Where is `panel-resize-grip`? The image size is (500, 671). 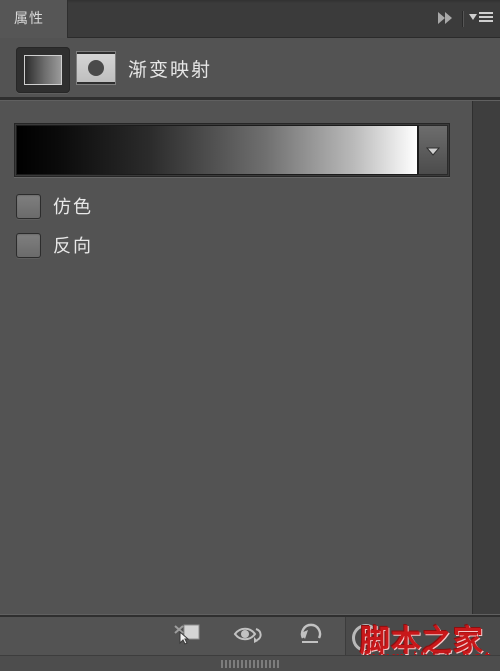
panel-resize-grip is located at coordinates (250, 663).